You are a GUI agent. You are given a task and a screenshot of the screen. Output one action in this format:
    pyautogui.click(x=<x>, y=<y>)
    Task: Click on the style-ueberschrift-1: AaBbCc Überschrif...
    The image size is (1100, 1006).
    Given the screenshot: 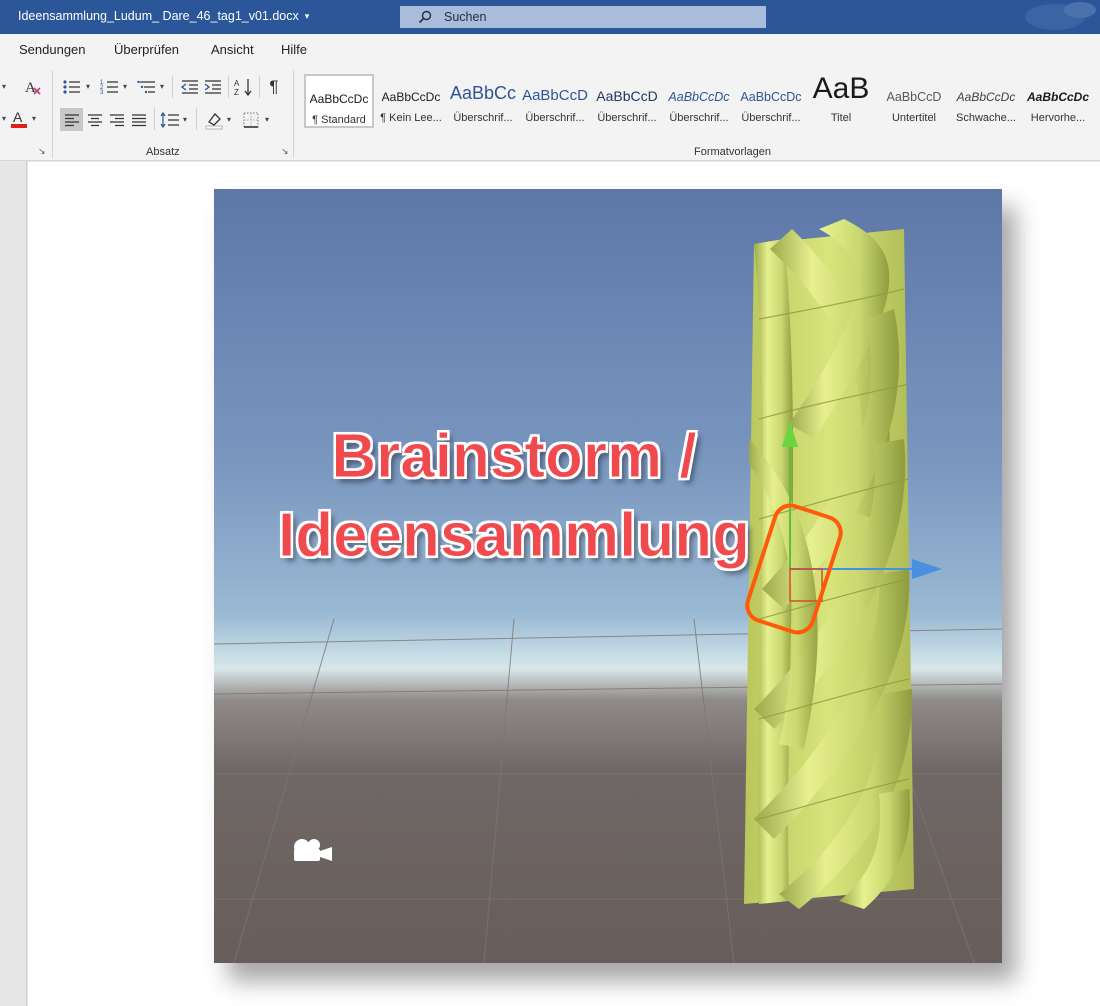 What is the action you would take?
    pyautogui.click(x=483, y=101)
    